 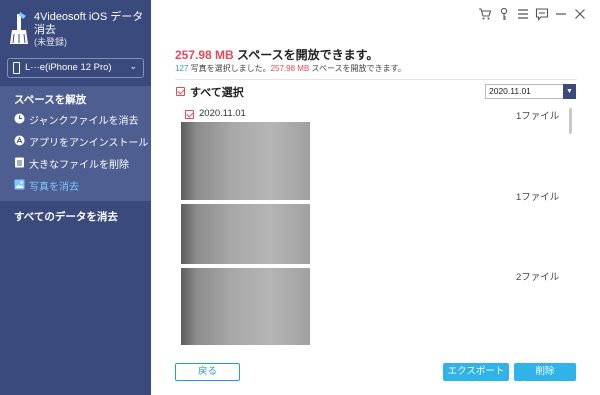 I want to click on sidebar-item-large-files: 大きなファイルを削除, so click(x=81, y=163).